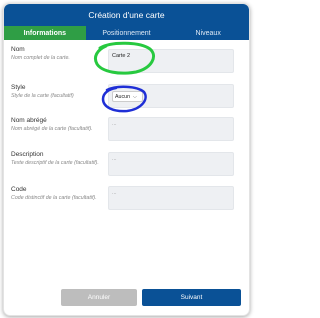  What do you see at coordinates (123, 96) in the screenshot?
I see `style-select-value: Aucun` at bounding box center [123, 96].